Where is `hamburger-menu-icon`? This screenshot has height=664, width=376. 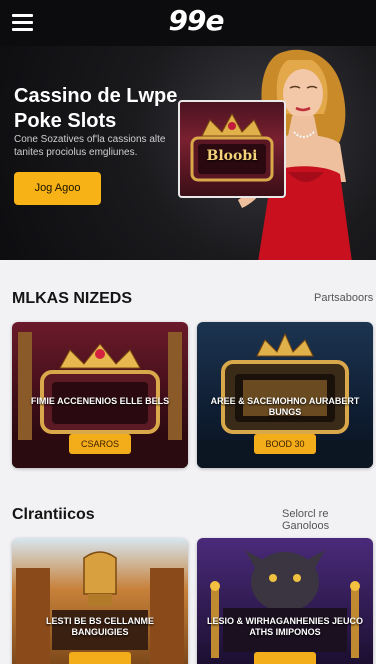 hamburger-menu-icon is located at coordinates (23, 22).